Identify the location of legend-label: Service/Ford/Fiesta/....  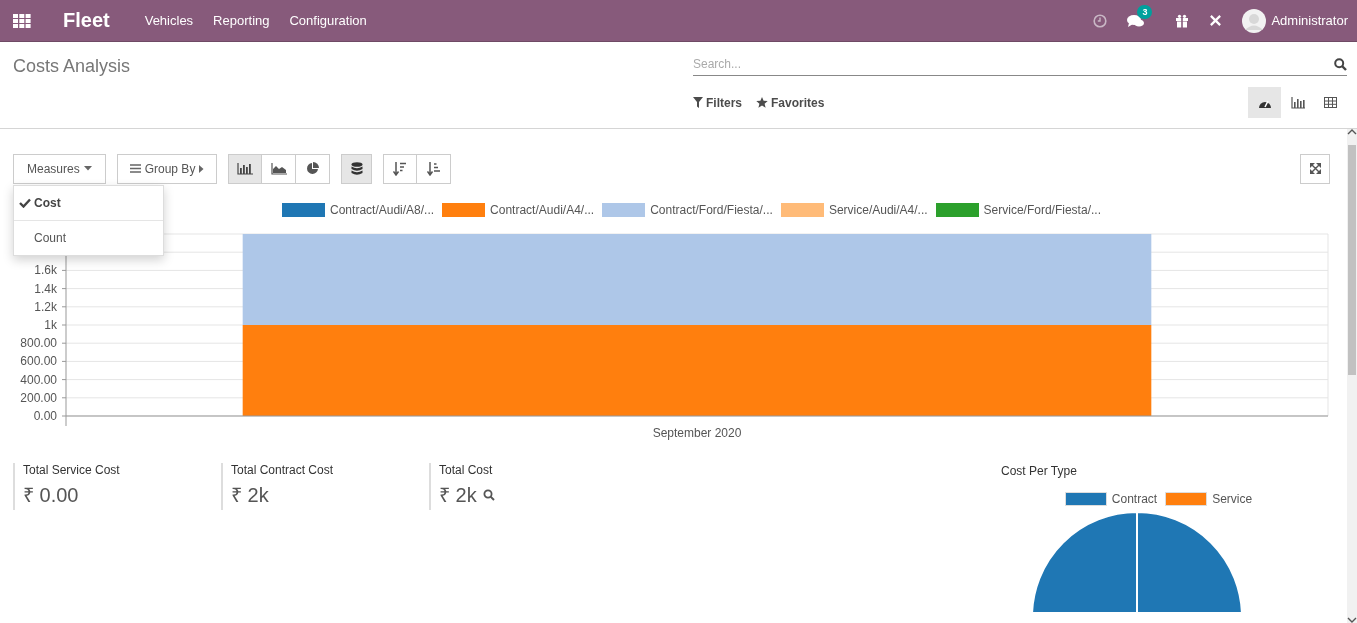
(1042, 210).